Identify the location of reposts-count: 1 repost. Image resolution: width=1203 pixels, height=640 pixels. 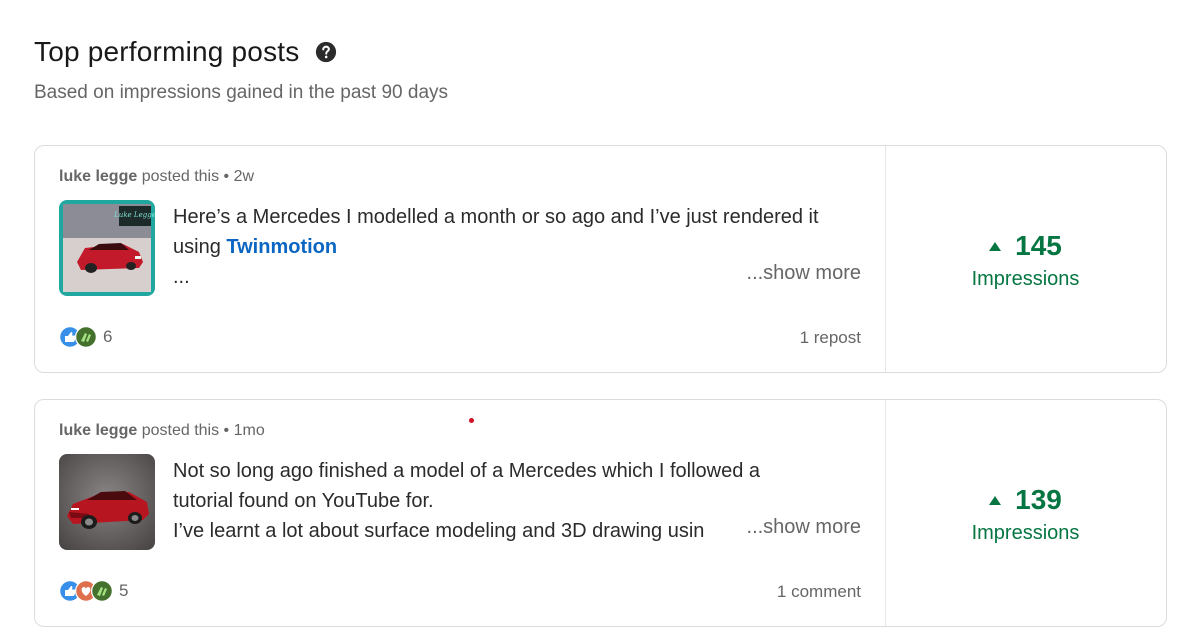
(830, 338).